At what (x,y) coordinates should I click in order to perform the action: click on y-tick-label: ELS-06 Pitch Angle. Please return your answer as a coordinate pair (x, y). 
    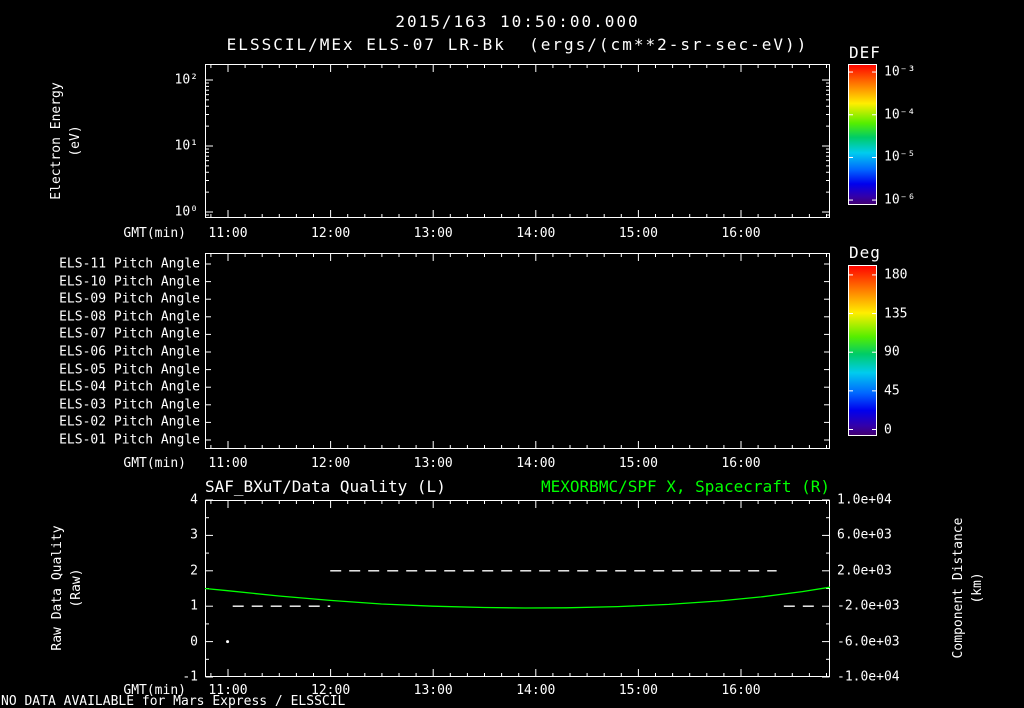
    Looking at the image, I should click on (129, 352).